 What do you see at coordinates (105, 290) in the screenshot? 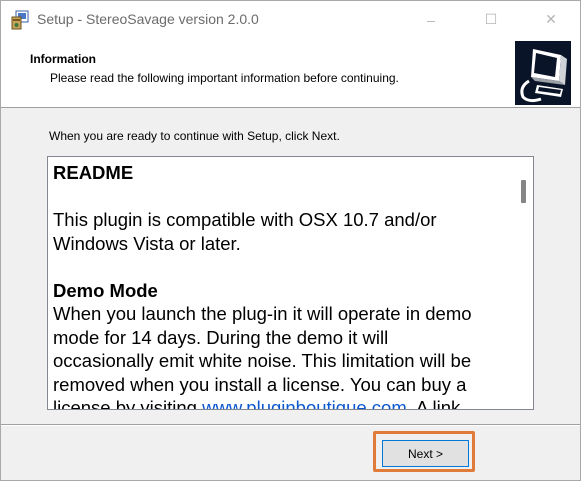
I see `demo-mode-heading: Demo Mode` at bounding box center [105, 290].